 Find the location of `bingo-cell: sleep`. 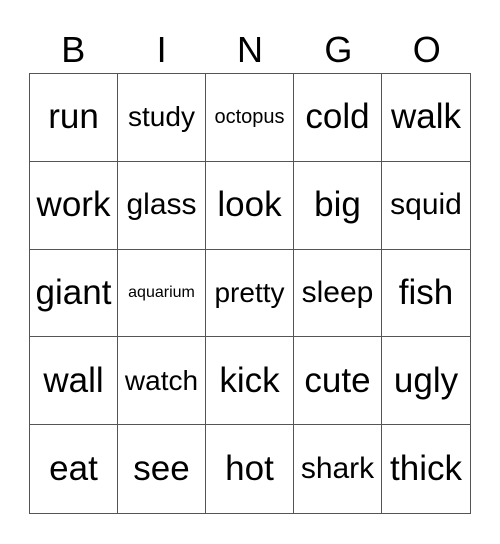

bingo-cell: sleep is located at coordinates (338, 293).